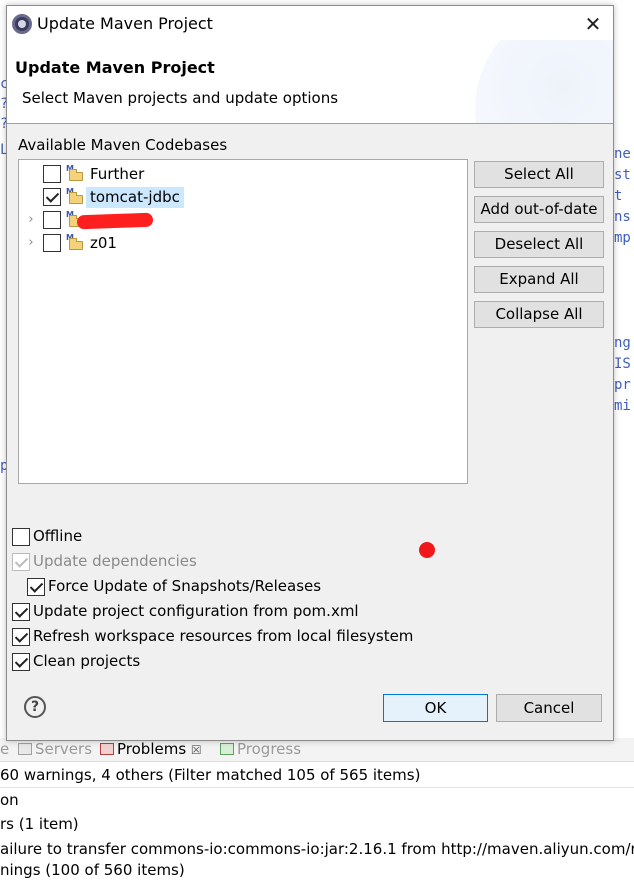  What do you see at coordinates (310, 23) in the screenshot?
I see `dialog-titlebar: Update Maven Project ✕` at bounding box center [310, 23].